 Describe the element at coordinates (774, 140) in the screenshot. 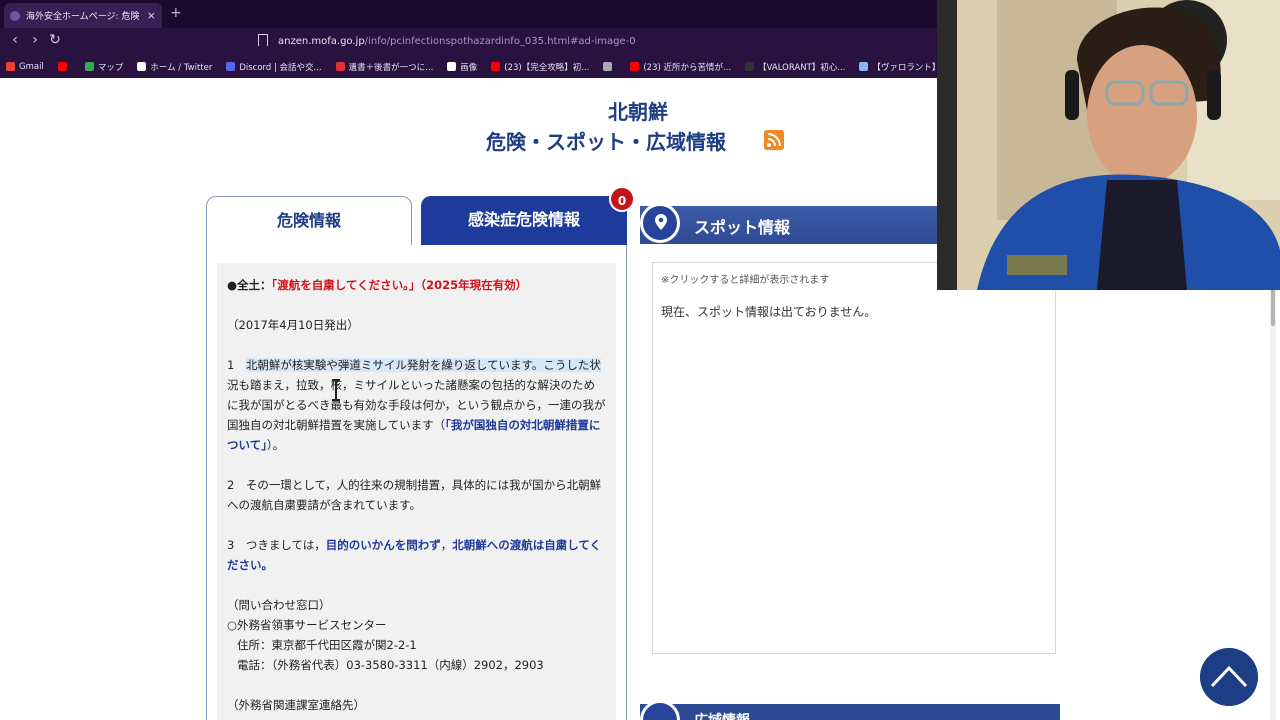

I see `rss-icon` at that location.